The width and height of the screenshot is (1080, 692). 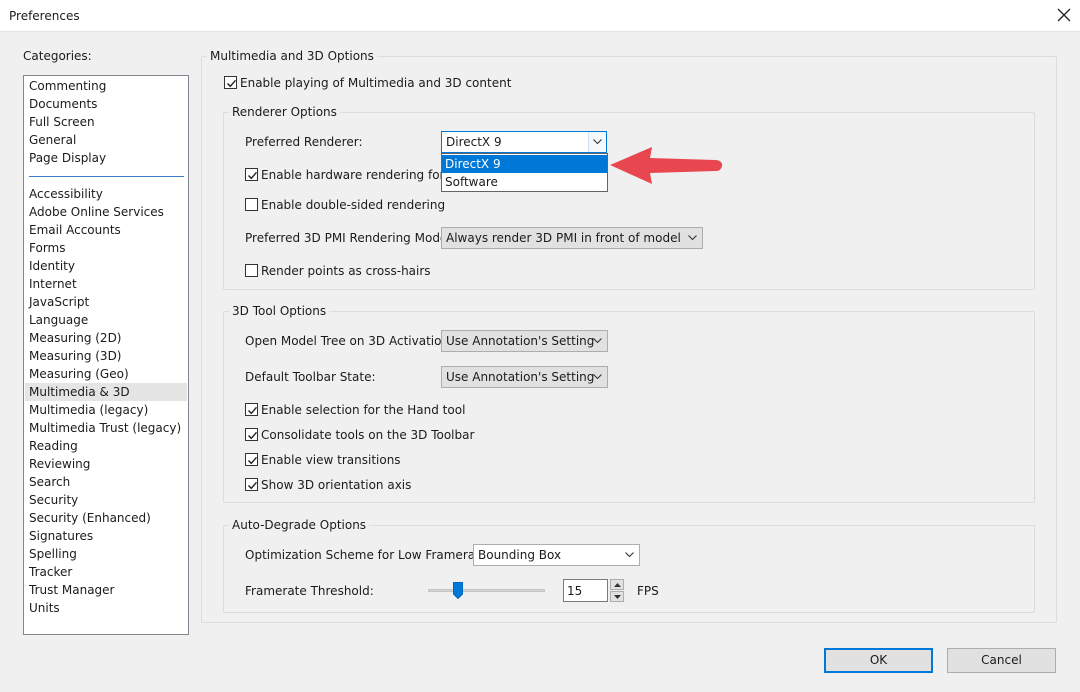 What do you see at coordinates (106, 122) in the screenshot?
I see `category-full-screen: Full Screen` at bounding box center [106, 122].